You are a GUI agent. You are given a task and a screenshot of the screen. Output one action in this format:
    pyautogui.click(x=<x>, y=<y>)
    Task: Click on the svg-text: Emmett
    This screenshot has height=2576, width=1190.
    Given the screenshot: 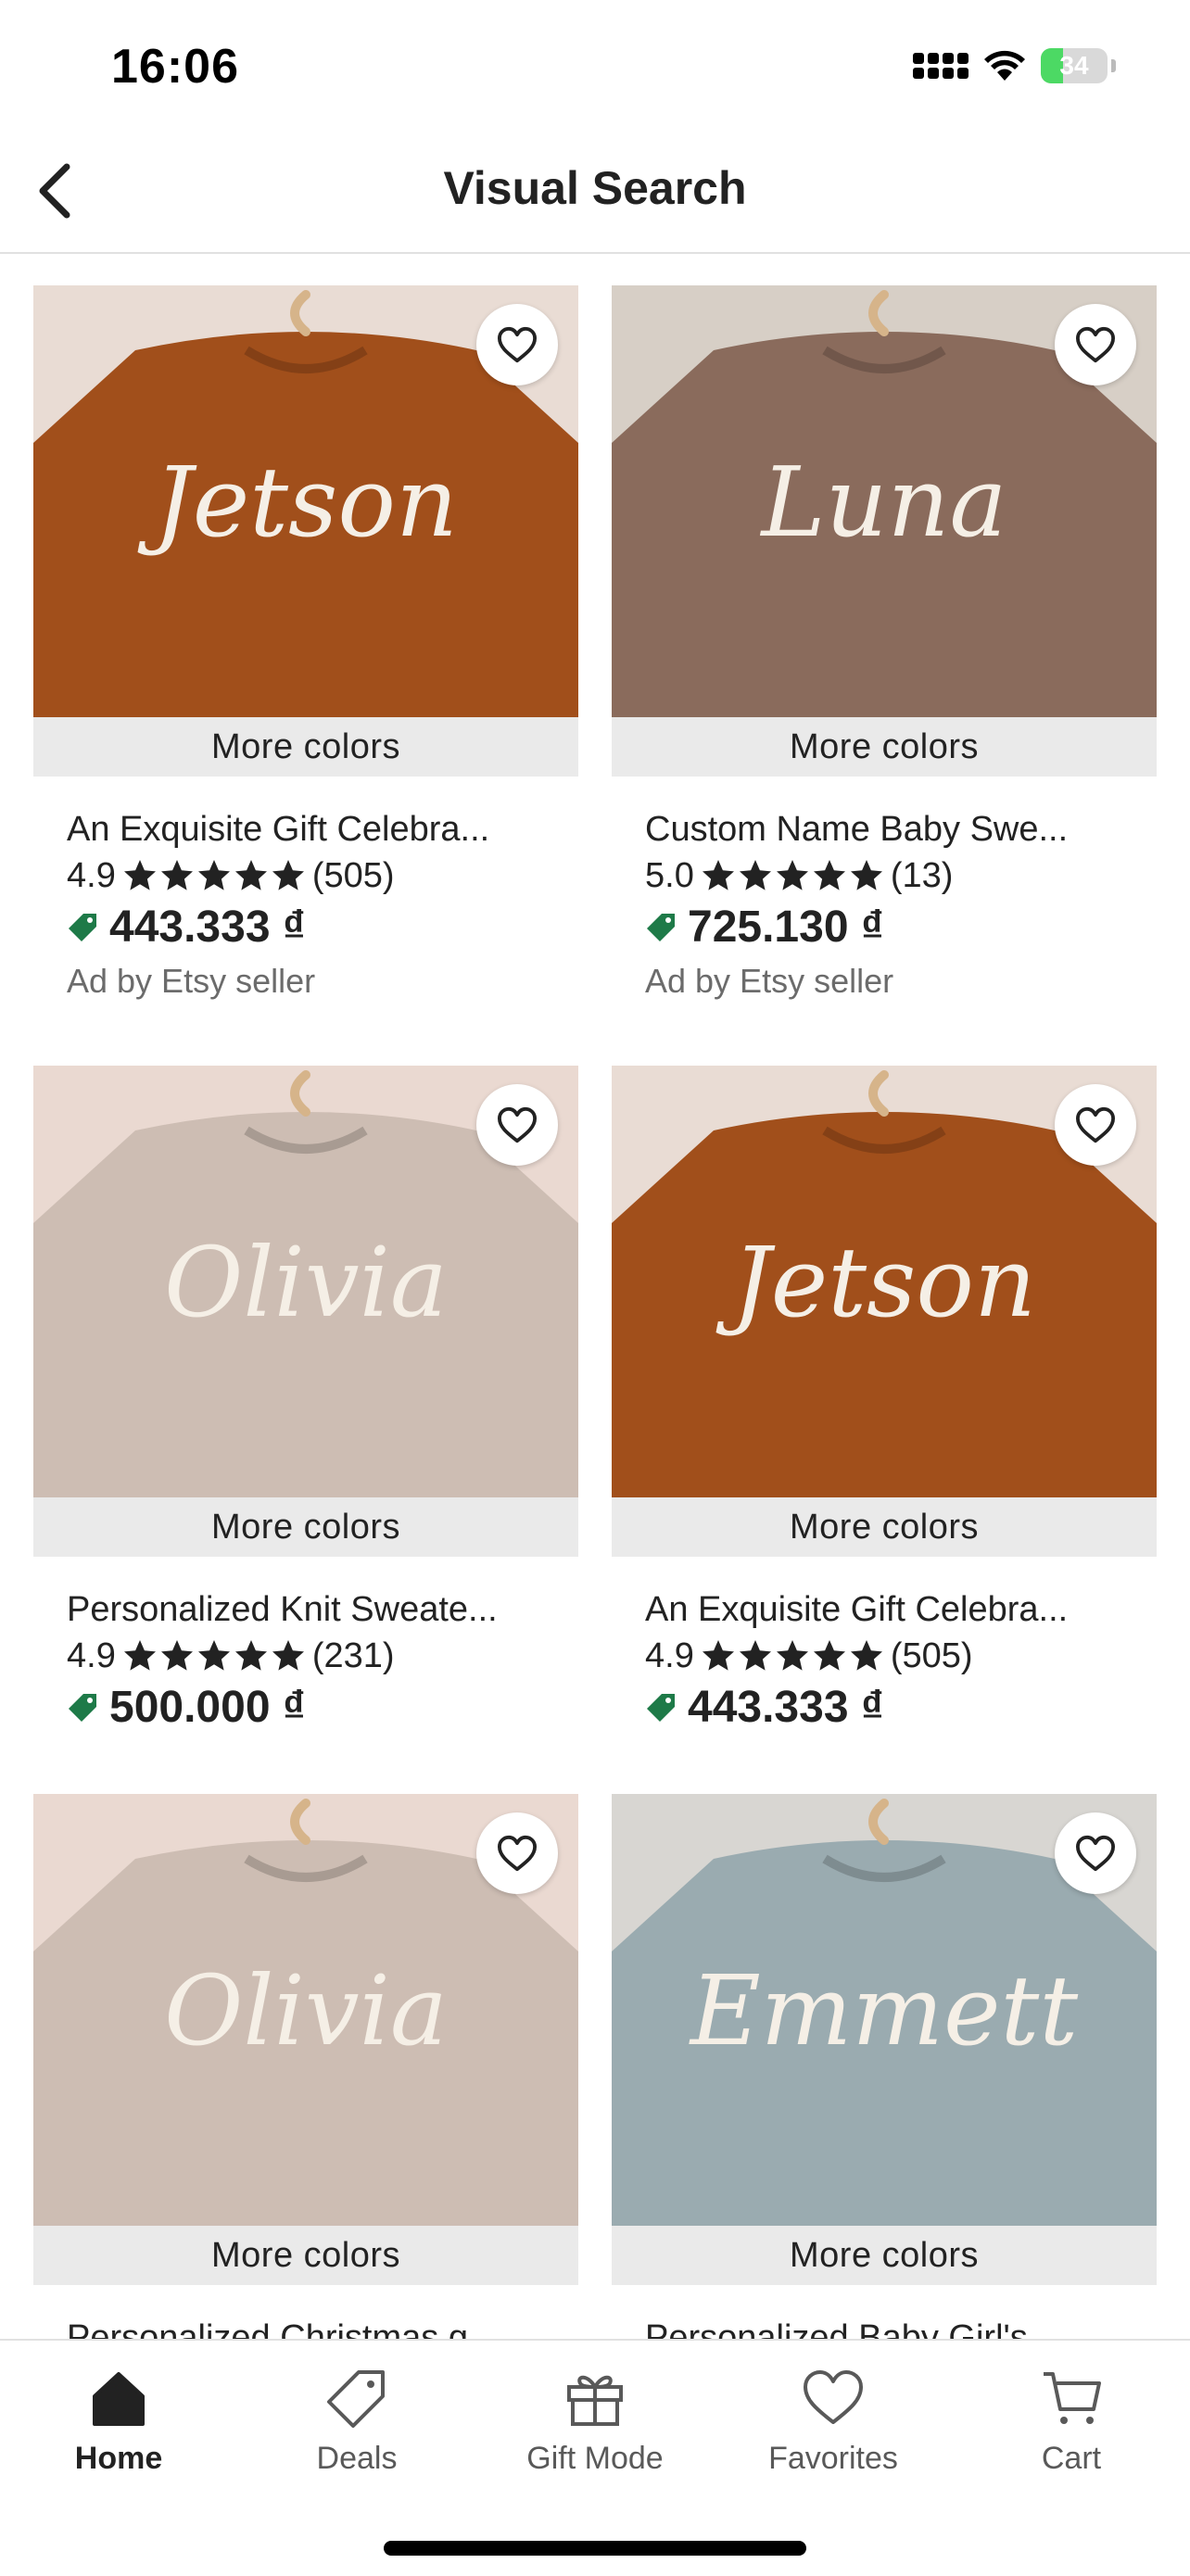 What is the action you would take?
    pyautogui.click(x=883, y=2011)
    